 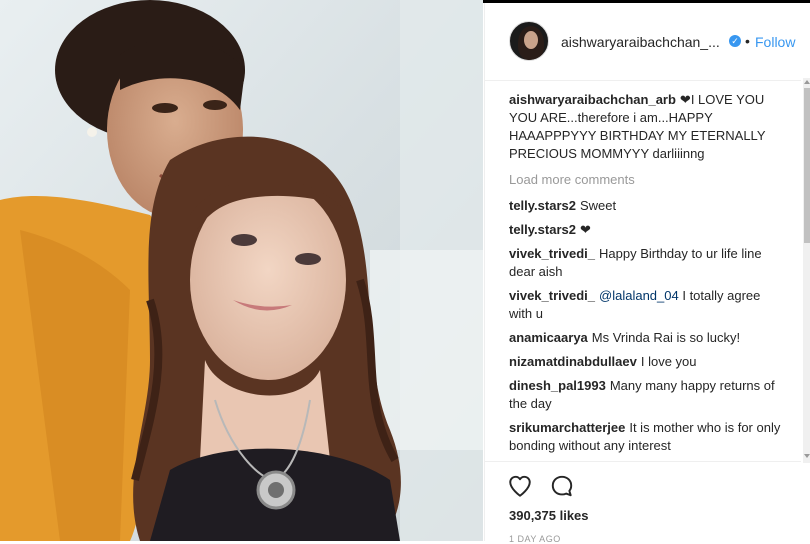 I want to click on post-timestamp: 1 DAY AGO, so click(x=535, y=539).